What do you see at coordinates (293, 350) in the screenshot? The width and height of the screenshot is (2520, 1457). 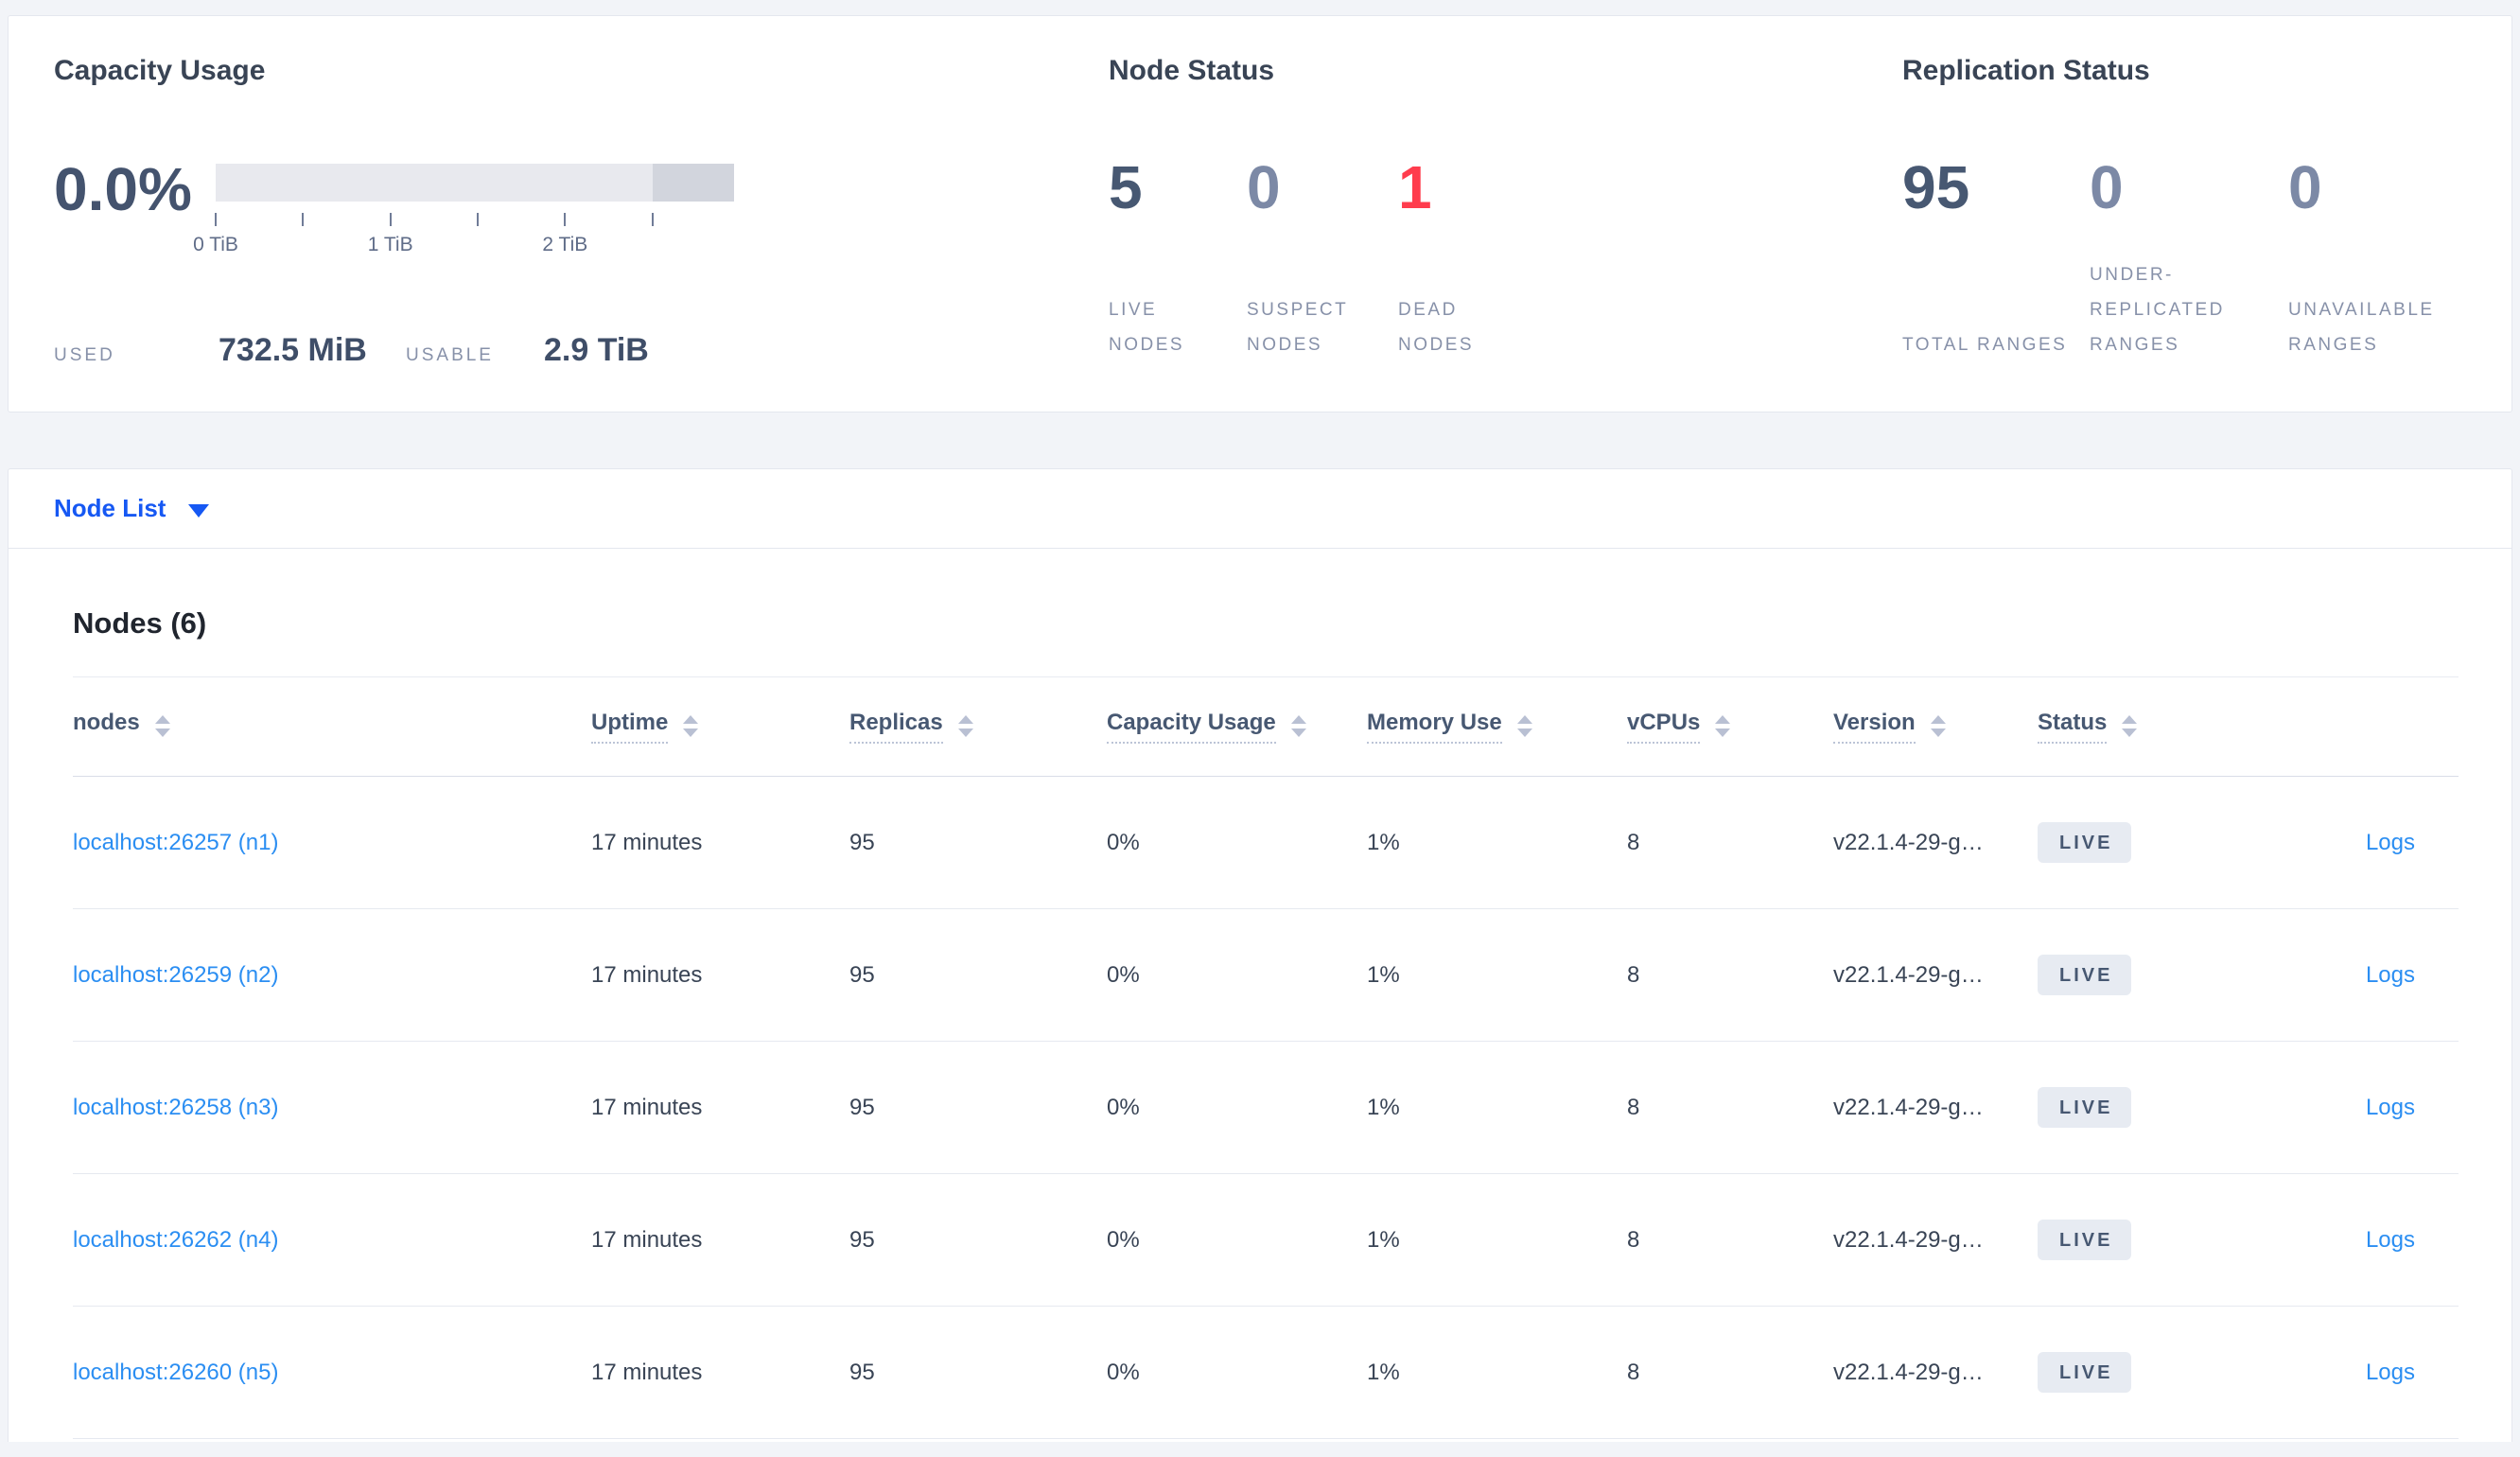 I see `used-value: 732.5 MiB` at bounding box center [293, 350].